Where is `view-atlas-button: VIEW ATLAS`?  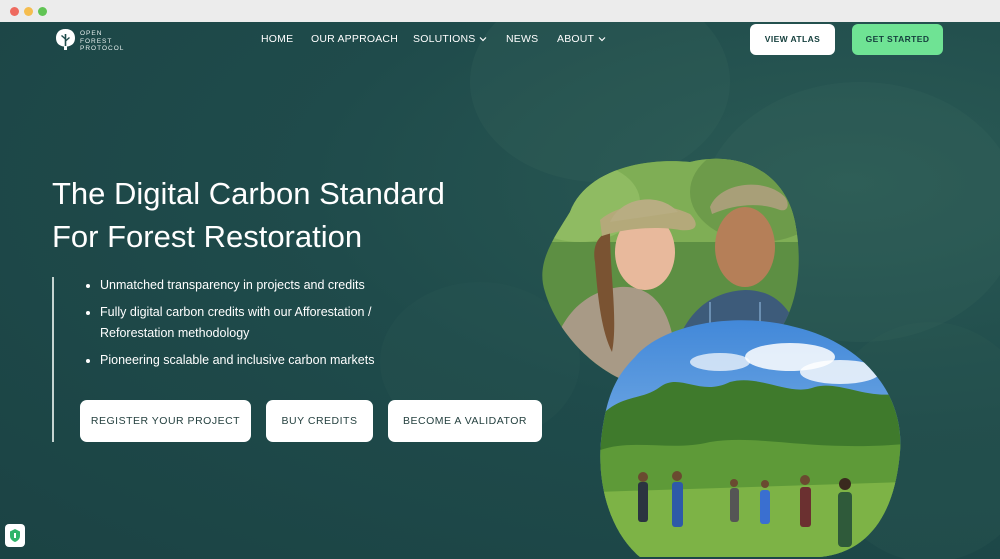 view-atlas-button: VIEW ATLAS is located at coordinates (792, 39).